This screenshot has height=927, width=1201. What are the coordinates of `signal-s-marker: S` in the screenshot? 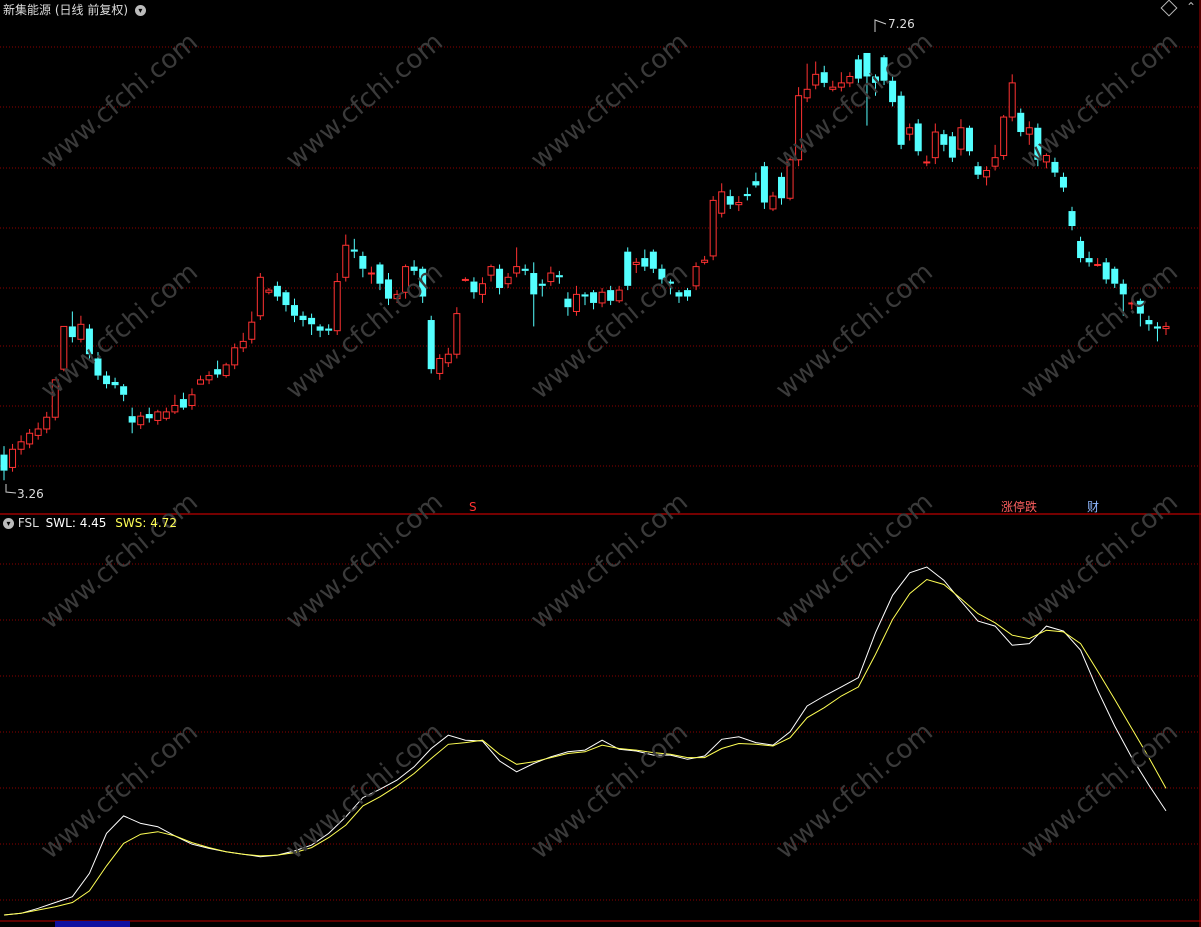 It's located at (473, 507).